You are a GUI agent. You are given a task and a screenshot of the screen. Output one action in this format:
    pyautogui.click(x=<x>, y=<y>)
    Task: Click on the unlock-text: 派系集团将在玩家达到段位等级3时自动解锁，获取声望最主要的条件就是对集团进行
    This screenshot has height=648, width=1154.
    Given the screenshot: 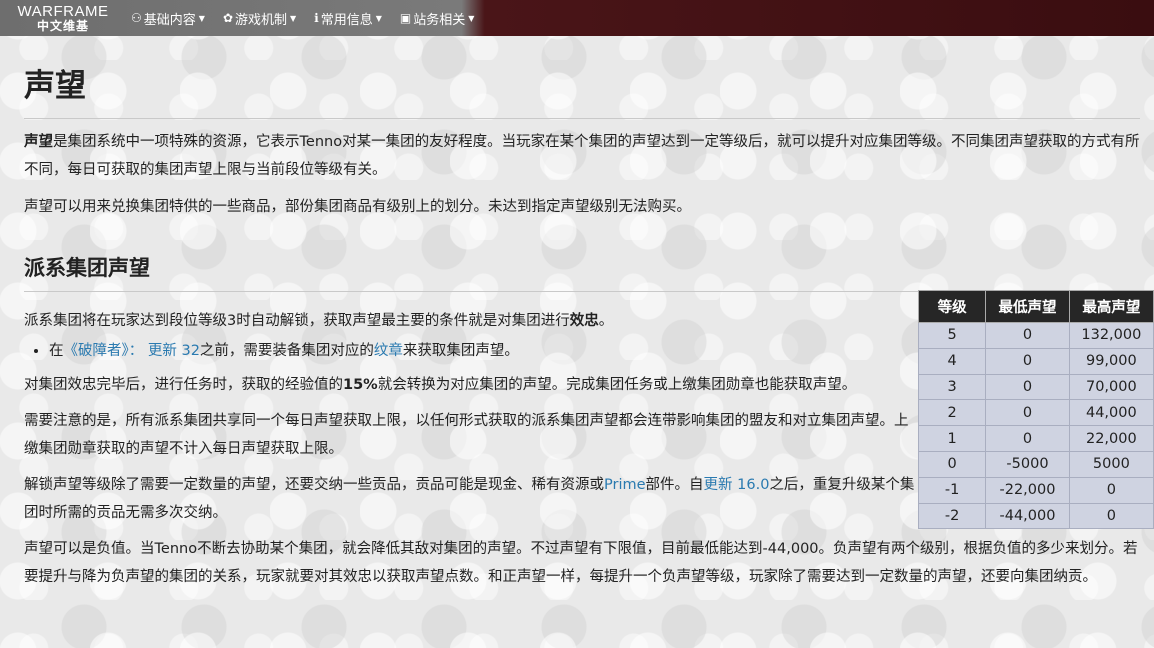 What is the action you would take?
    pyautogui.click(x=297, y=321)
    